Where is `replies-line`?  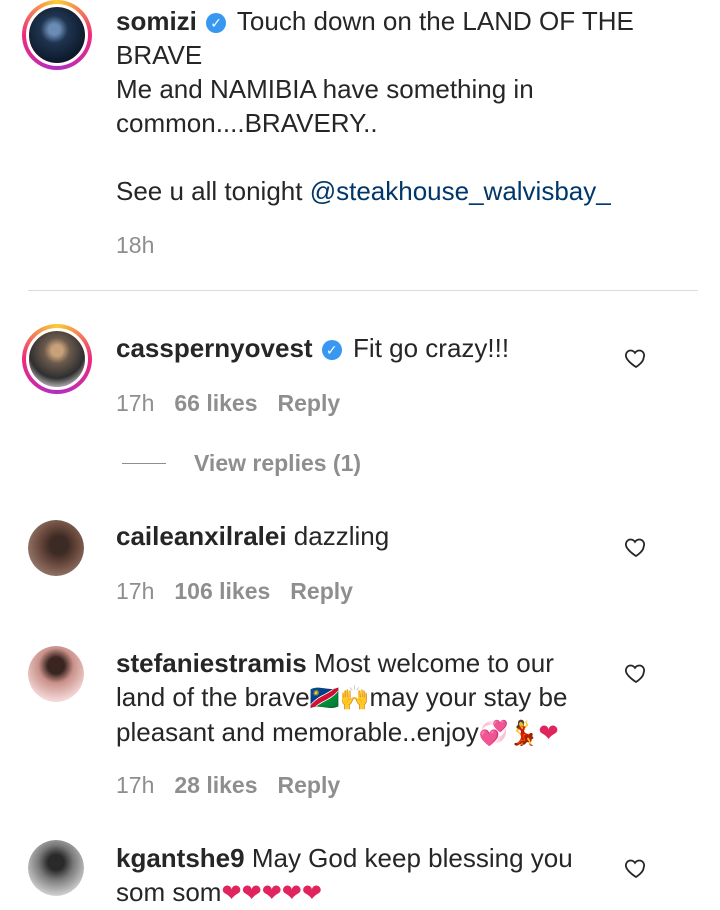 replies-line is located at coordinates (144, 463).